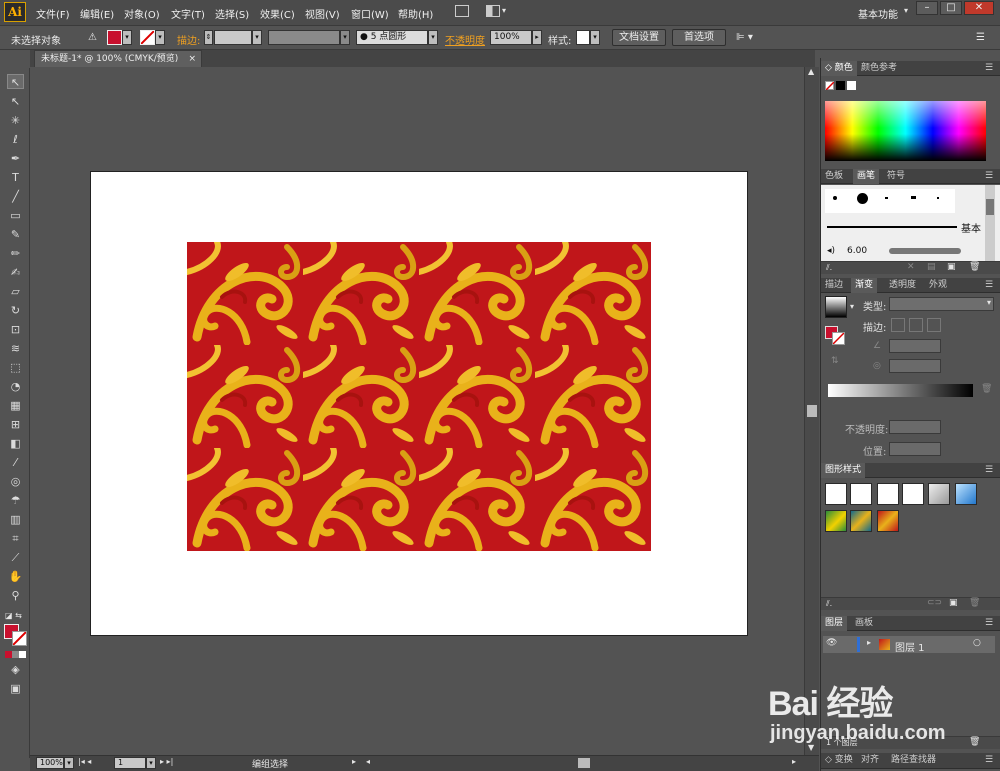 This screenshot has width=1000, height=771. Describe the element at coordinates (433, 37) in the screenshot. I see `brush-dropdown: ▾` at that location.